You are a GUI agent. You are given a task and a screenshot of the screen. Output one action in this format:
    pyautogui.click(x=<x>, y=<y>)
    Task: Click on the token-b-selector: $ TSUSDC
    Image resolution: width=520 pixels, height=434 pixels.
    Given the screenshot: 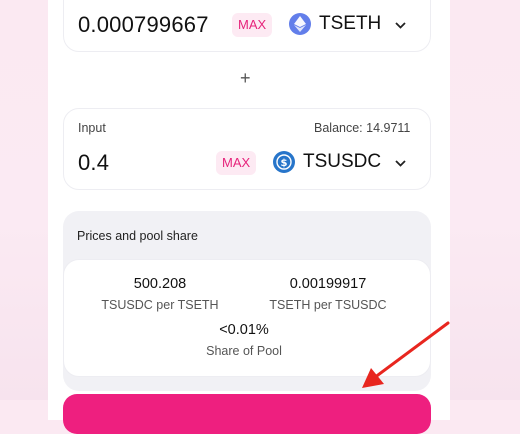 What is the action you would take?
    pyautogui.click(x=339, y=162)
    